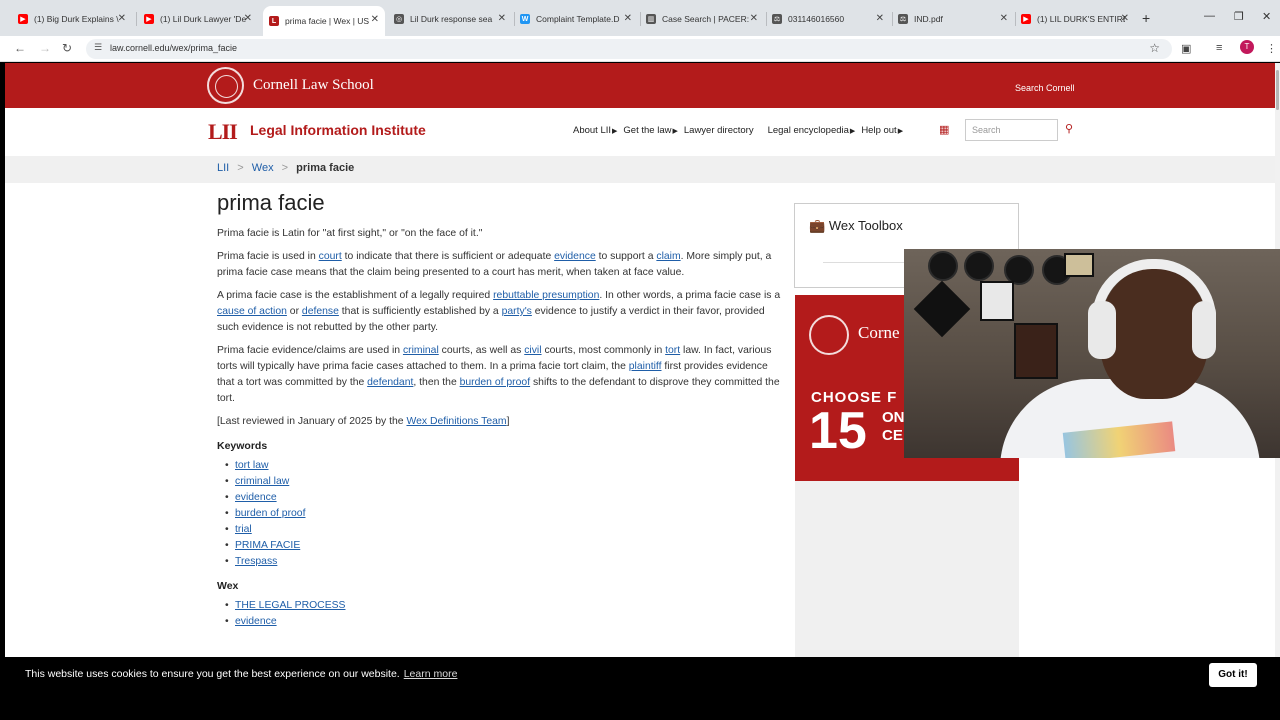 The width and height of the screenshot is (1280, 720). Describe the element at coordinates (900, 131) in the screenshot. I see `caret-right-icon: ▶` at that location.